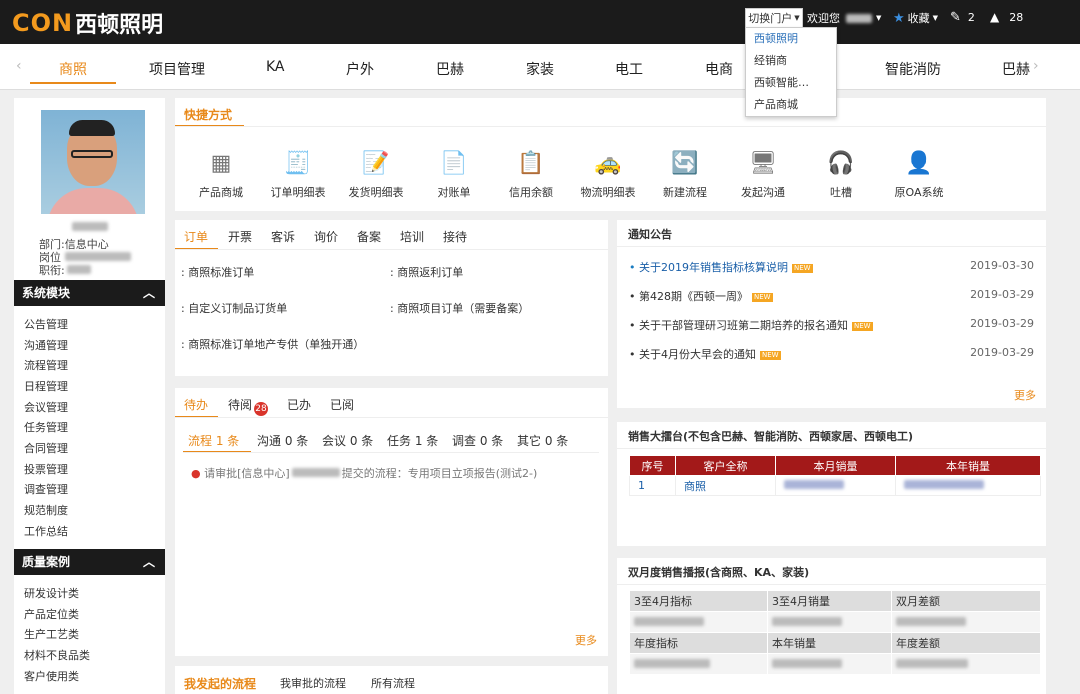  What do you see at coordinates (962, 17) in the screenshot?
I see `edit-counter: ✎ 2` at bounding box center [962, 17].